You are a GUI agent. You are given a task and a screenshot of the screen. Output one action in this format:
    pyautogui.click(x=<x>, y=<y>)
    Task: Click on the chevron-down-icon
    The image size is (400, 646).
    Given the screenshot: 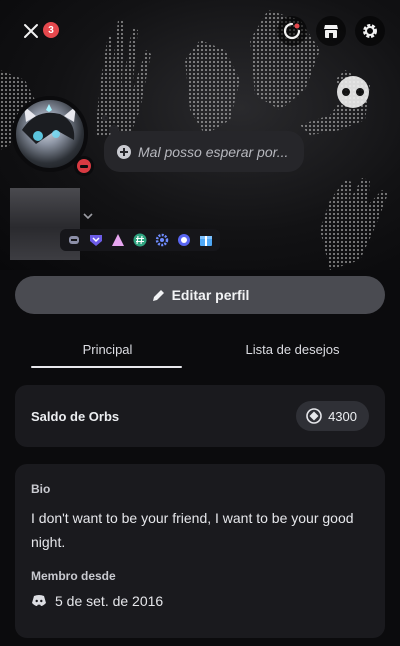 What is the action you would take?
    pyautogui.click(x=88, y=216)
    